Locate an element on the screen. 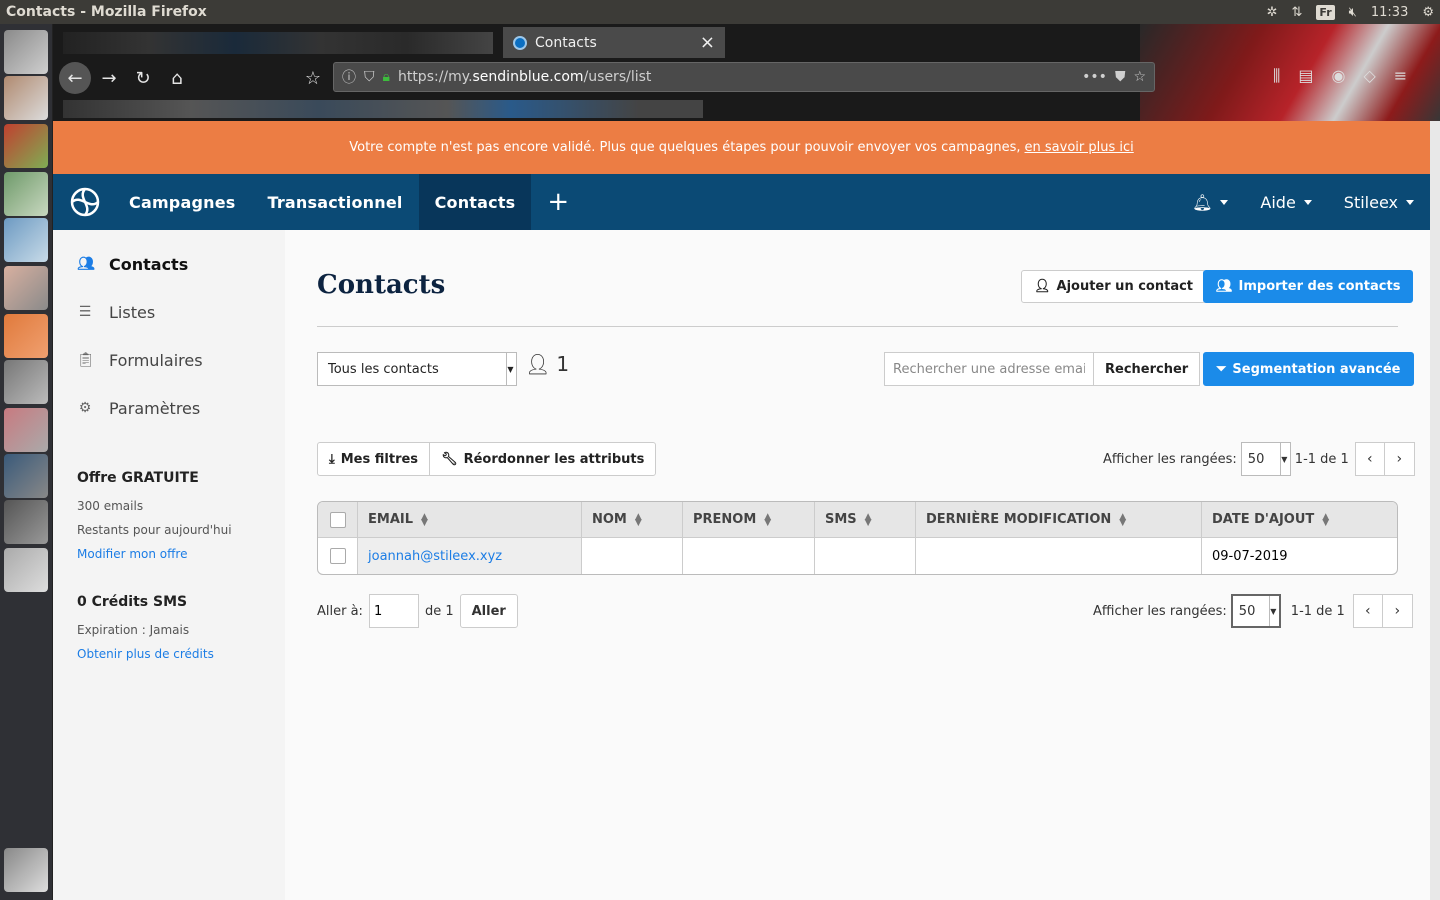  menu-icon: ≡ is located at coordinates (1400, 76).